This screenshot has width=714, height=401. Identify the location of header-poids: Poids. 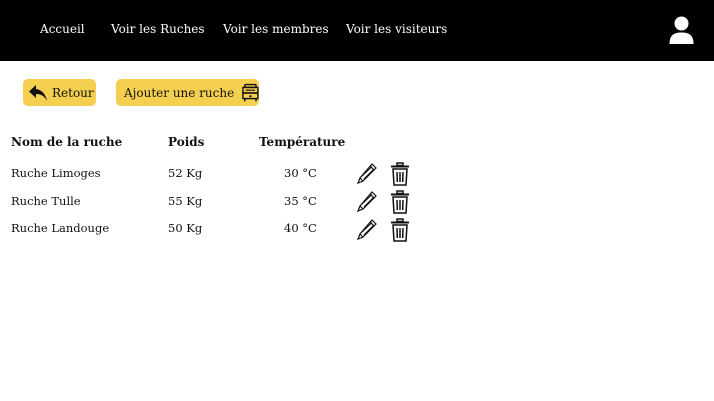
(186, 142).